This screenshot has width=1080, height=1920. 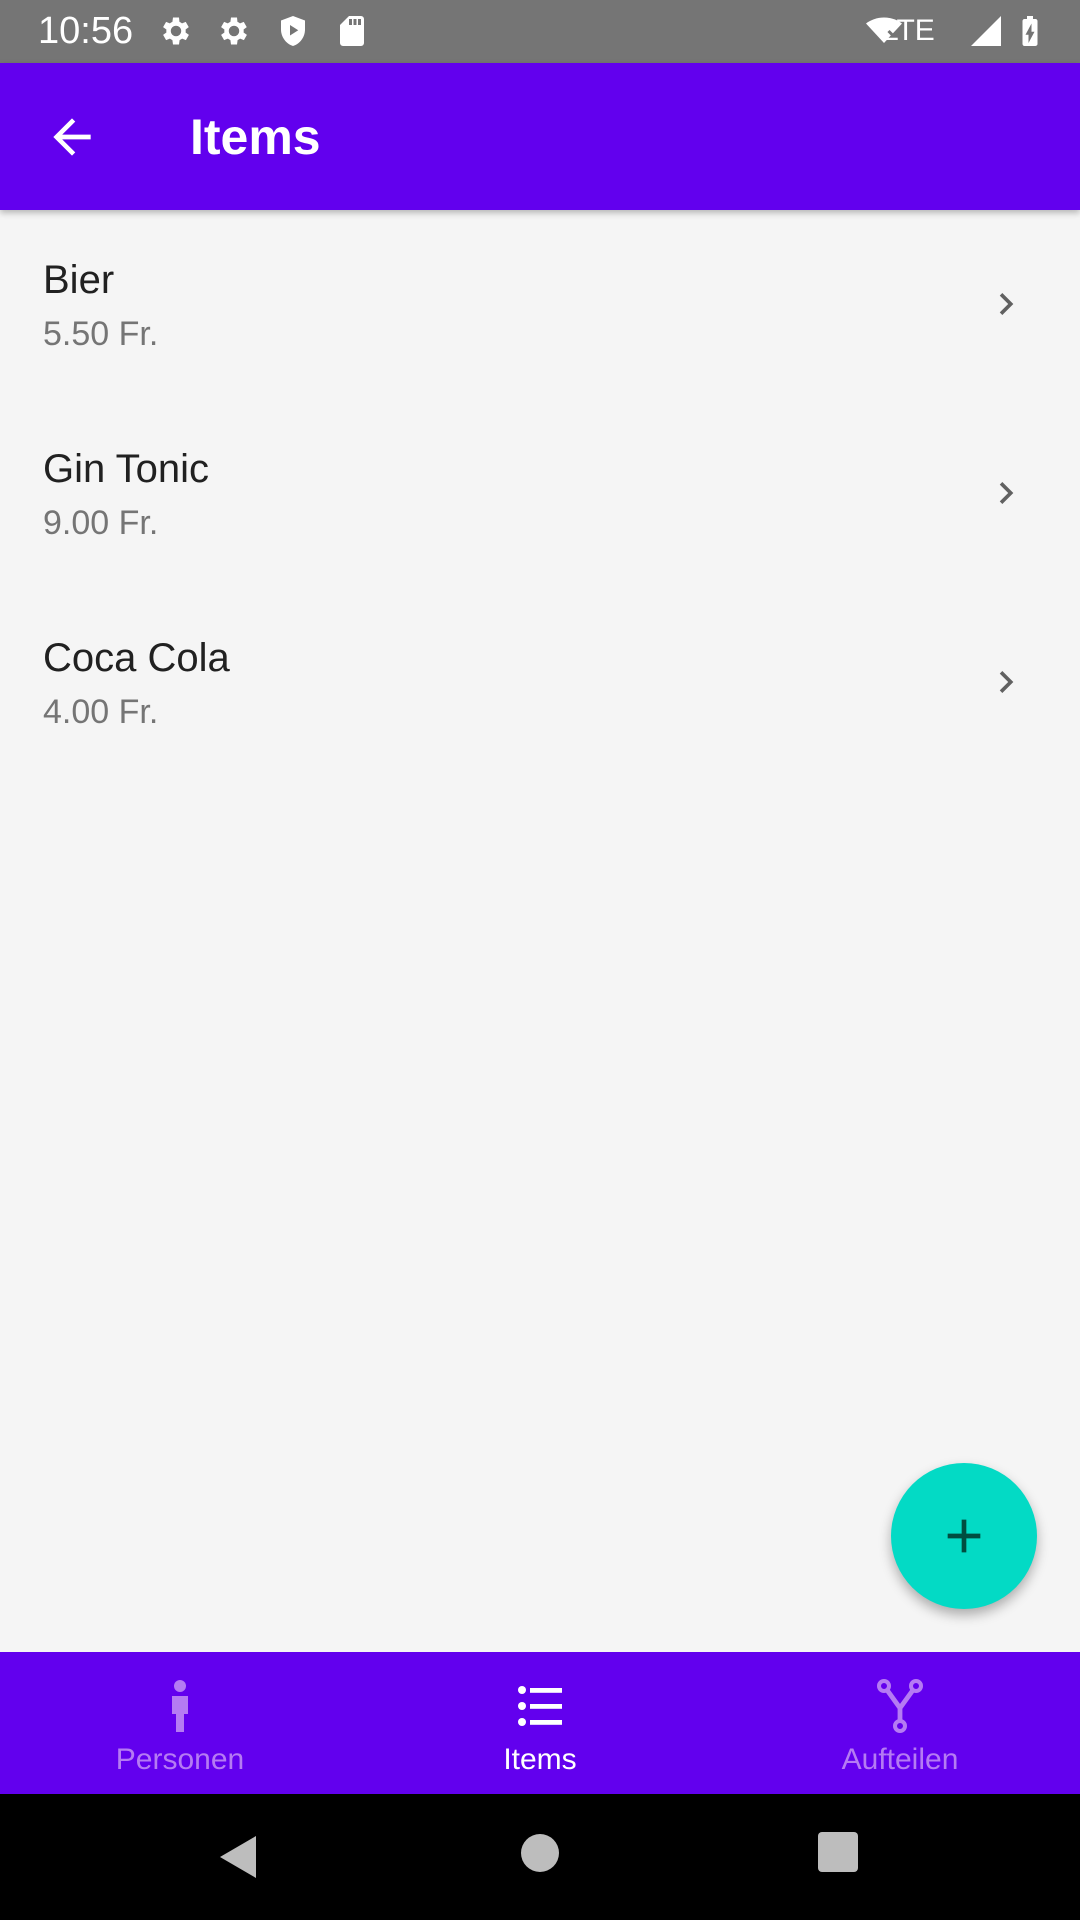 What do you see at coordinates (540, 1853) in the screenshot?
I see `home-circle-icon` at bounding box center [540, 1853].